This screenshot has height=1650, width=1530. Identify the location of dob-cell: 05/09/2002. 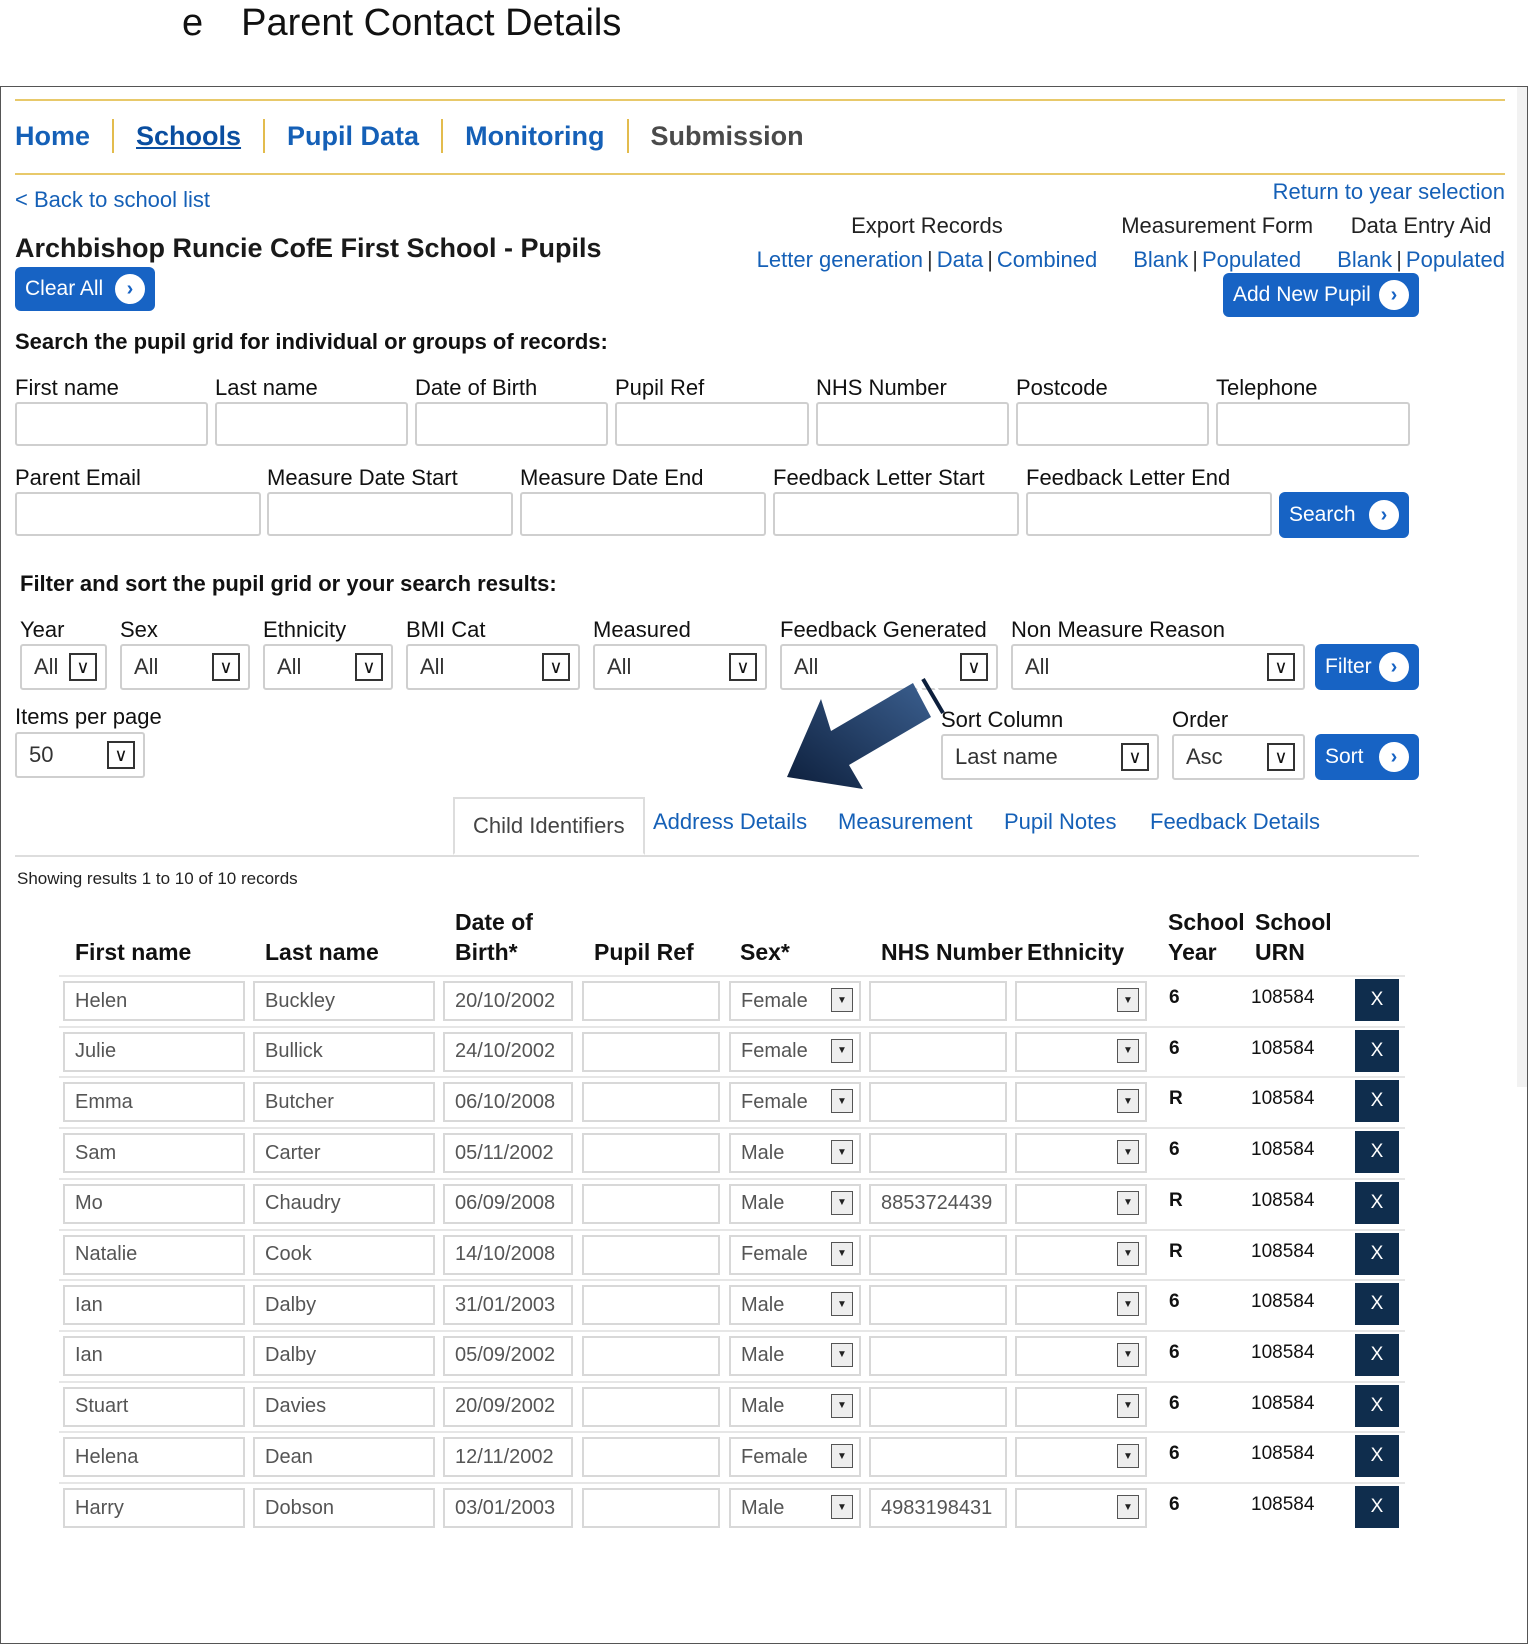
(508, 1355).